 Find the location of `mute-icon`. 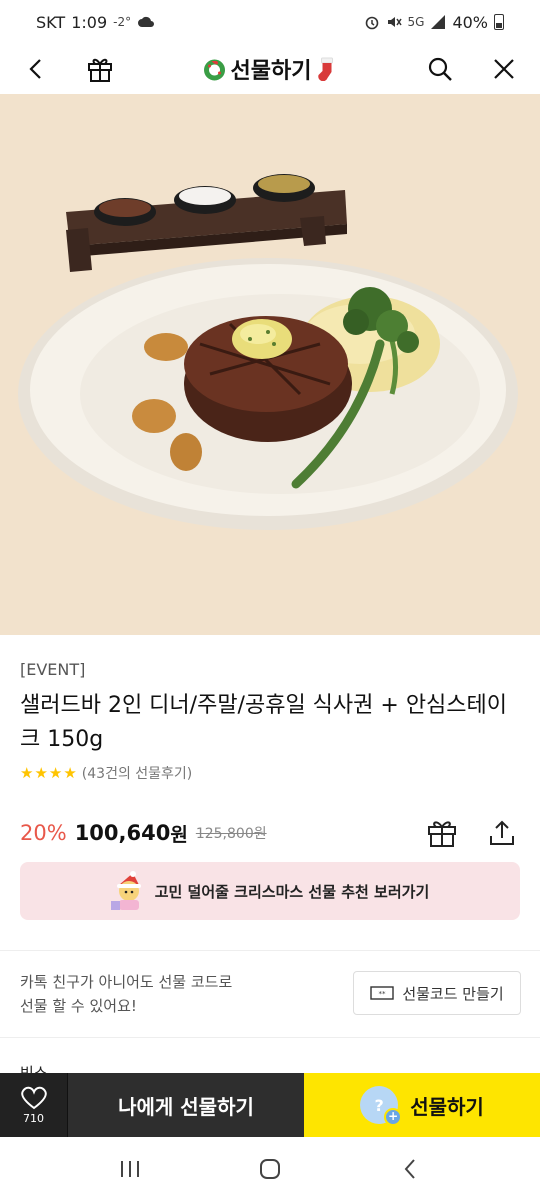

mute-icon is located at coordinates (394, 22).